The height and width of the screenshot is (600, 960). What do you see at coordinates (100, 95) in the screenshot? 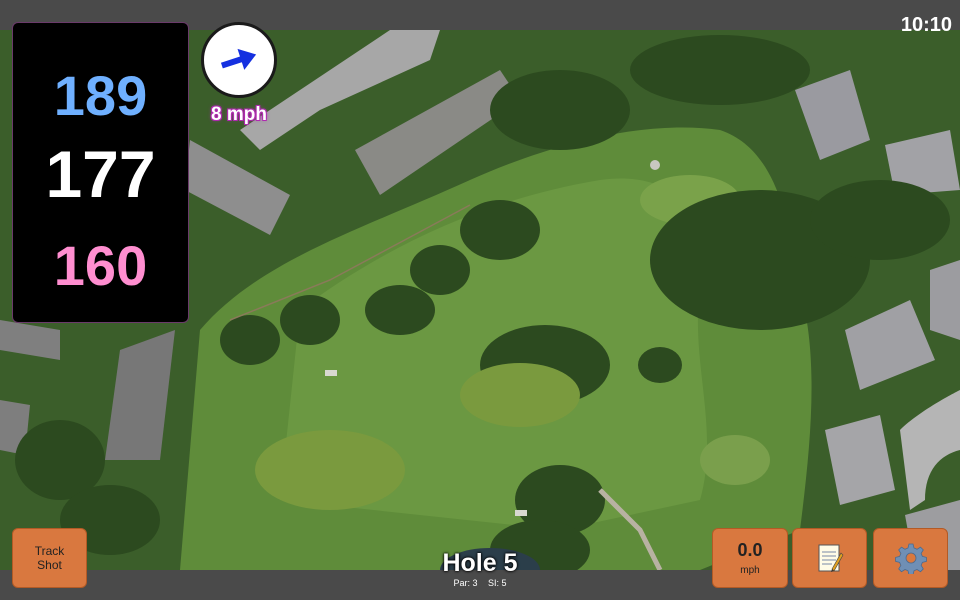
I see `back-distance: 189` at bounding box center [100, 95].